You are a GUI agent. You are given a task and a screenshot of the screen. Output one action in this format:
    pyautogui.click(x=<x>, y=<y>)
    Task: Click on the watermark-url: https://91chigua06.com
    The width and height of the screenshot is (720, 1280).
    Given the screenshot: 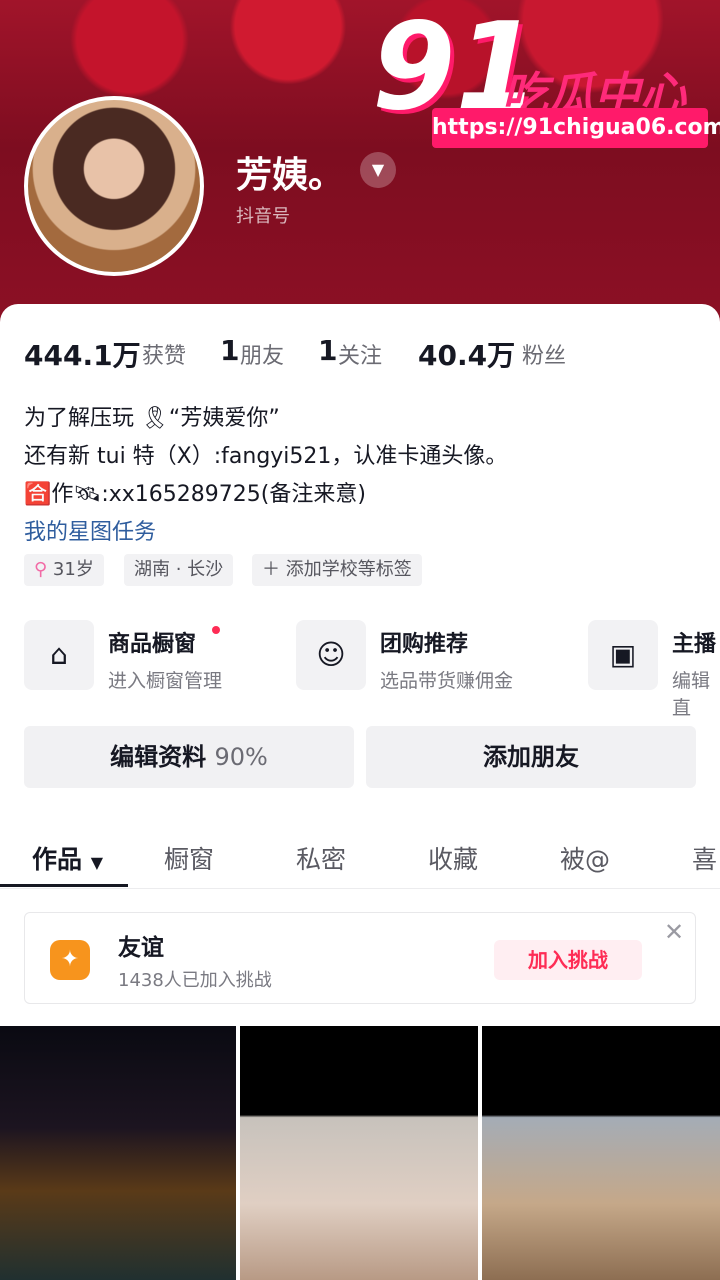 What is the action you would take?
    pyautogui.click(x=576, y=128)
    